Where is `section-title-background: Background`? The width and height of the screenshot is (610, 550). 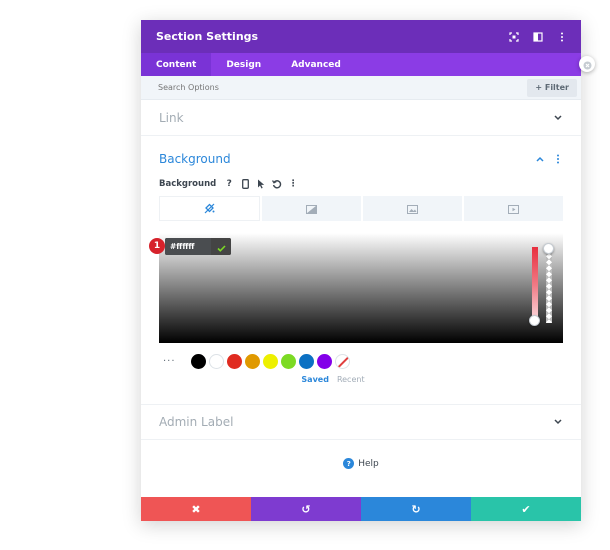 section-title-background: Background is located at coordinates (195, 159).